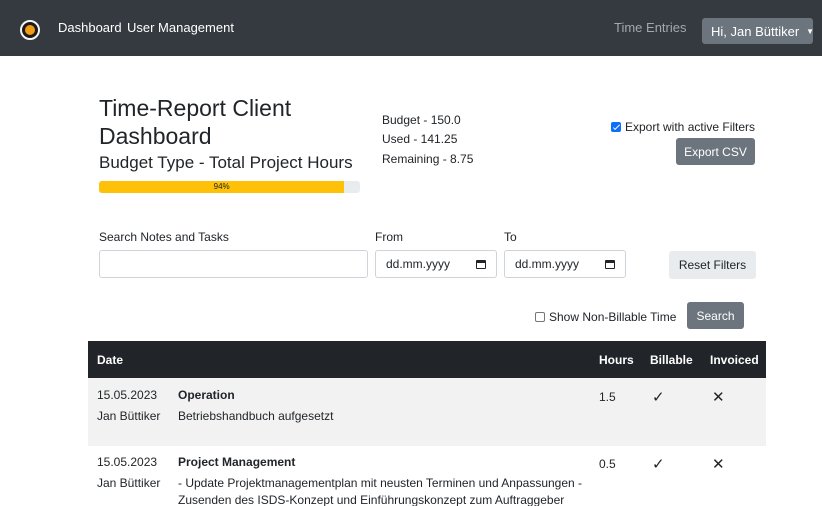  Describe the element at coordinates (222, 187) in the screenshot. I see `budget-progress-bar: 94%` at that location.